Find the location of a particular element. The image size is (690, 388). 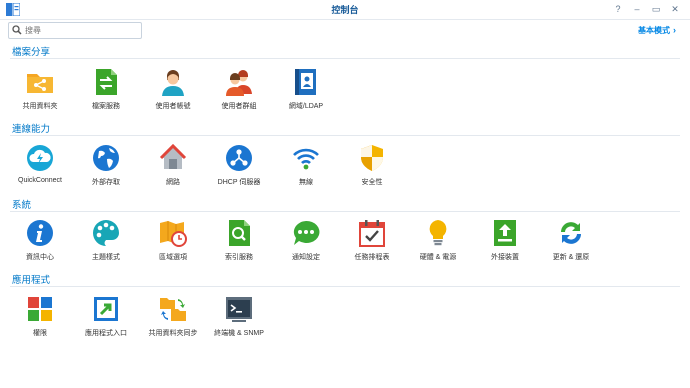

indexing-service-icon is located at coordinates (239, 233).